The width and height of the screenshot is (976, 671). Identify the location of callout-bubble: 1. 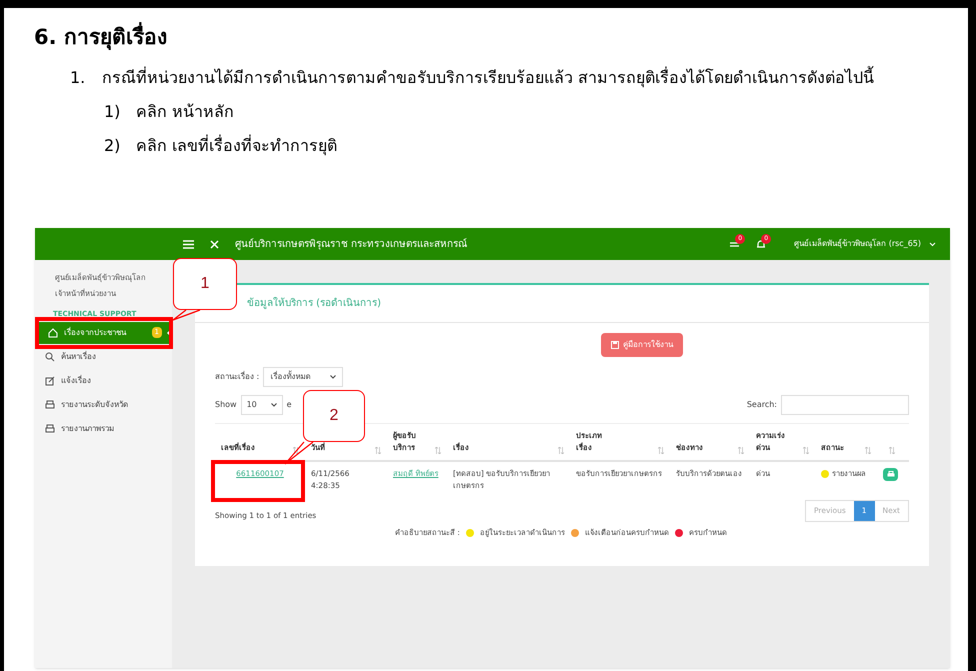
(205, 284).